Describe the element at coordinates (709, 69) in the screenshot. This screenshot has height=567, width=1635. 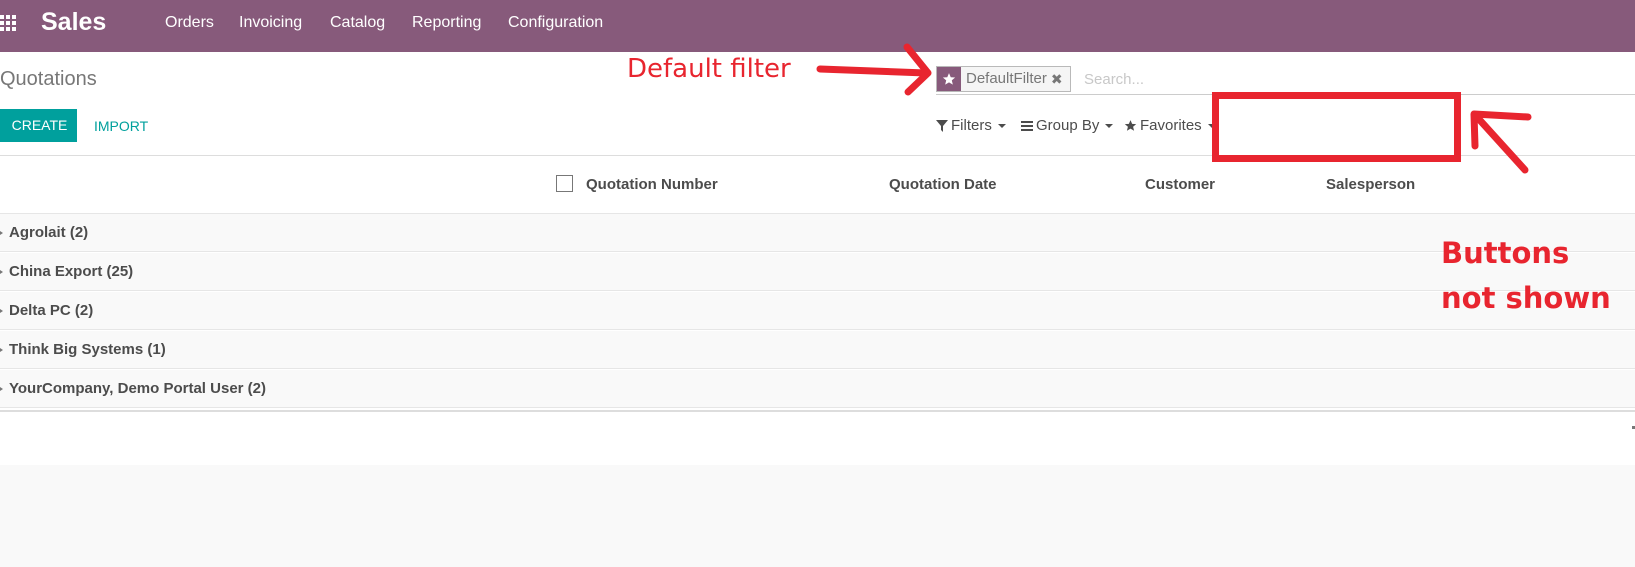
I see `annotation-default-filter: Default filter` at that location.